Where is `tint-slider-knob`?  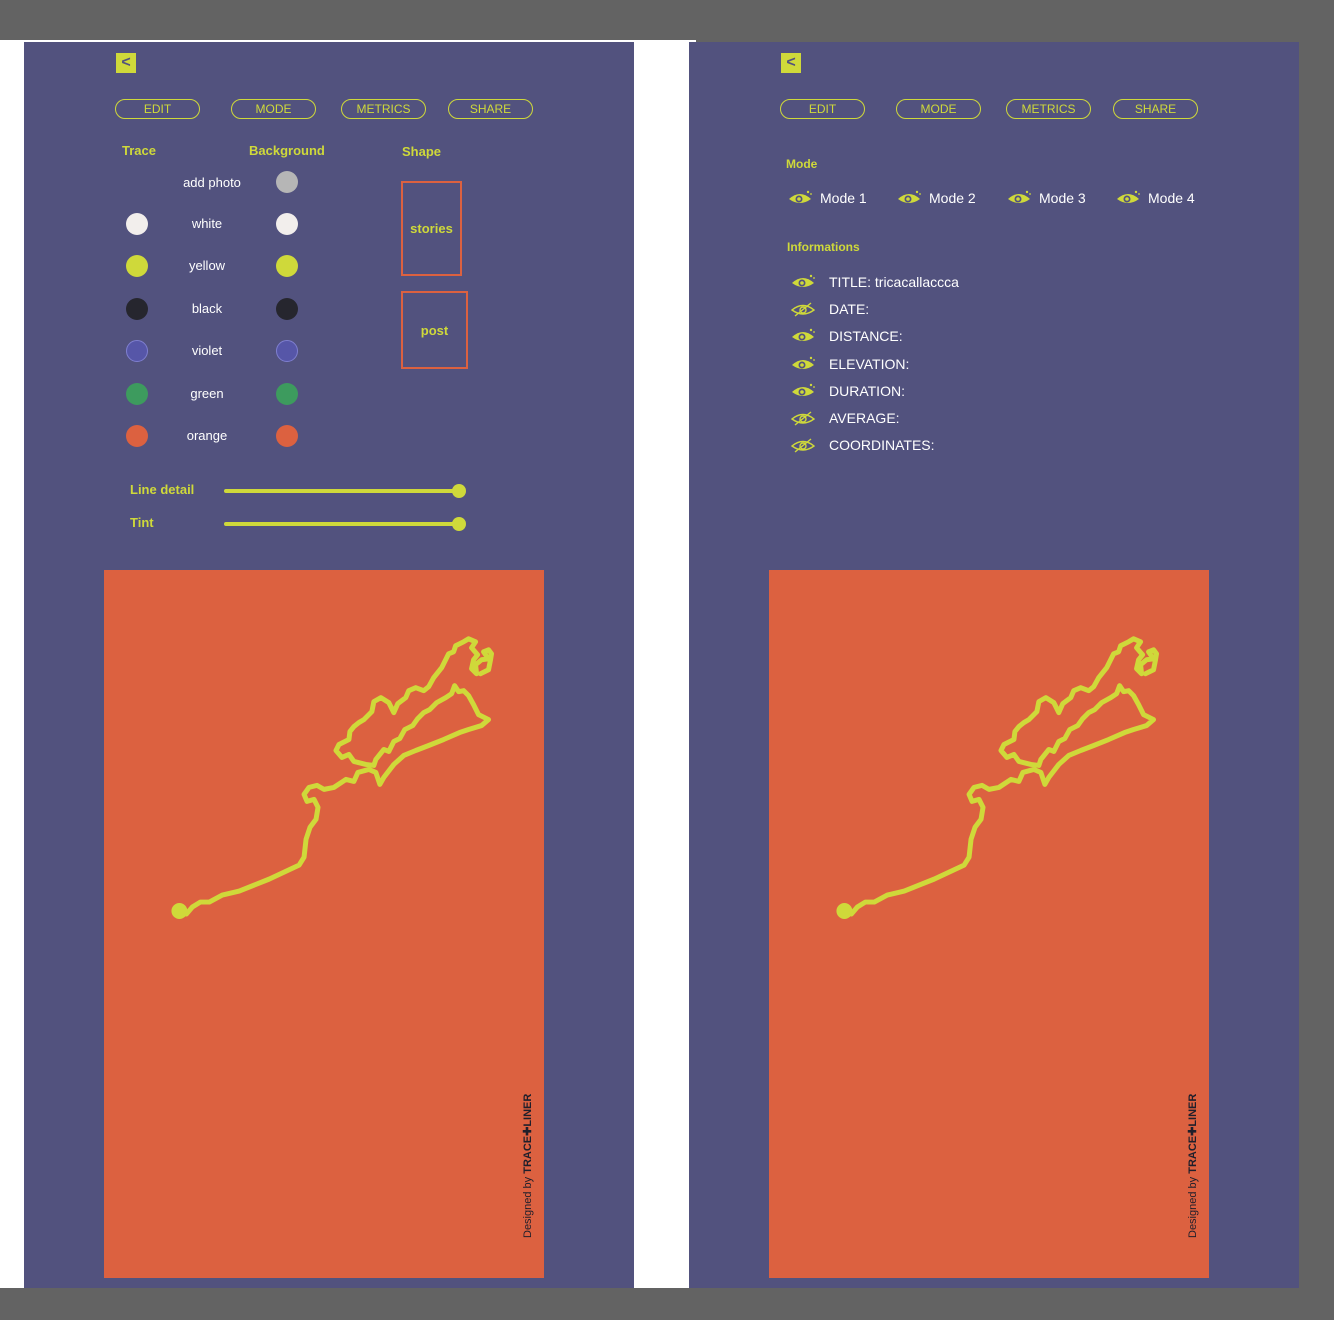 tint-slider-knob is located at coordinates (459, 524).